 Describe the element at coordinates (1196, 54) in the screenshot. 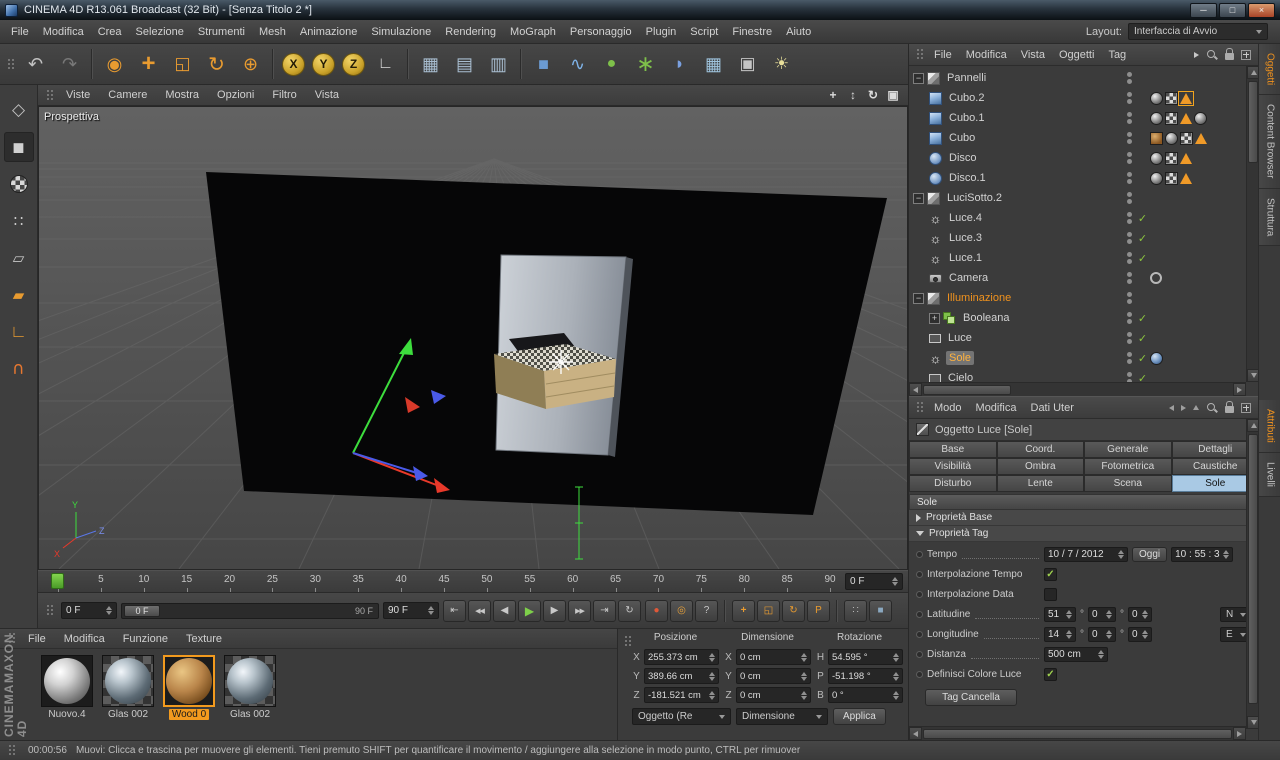

I see `submenu-arrow-icon` at that location.